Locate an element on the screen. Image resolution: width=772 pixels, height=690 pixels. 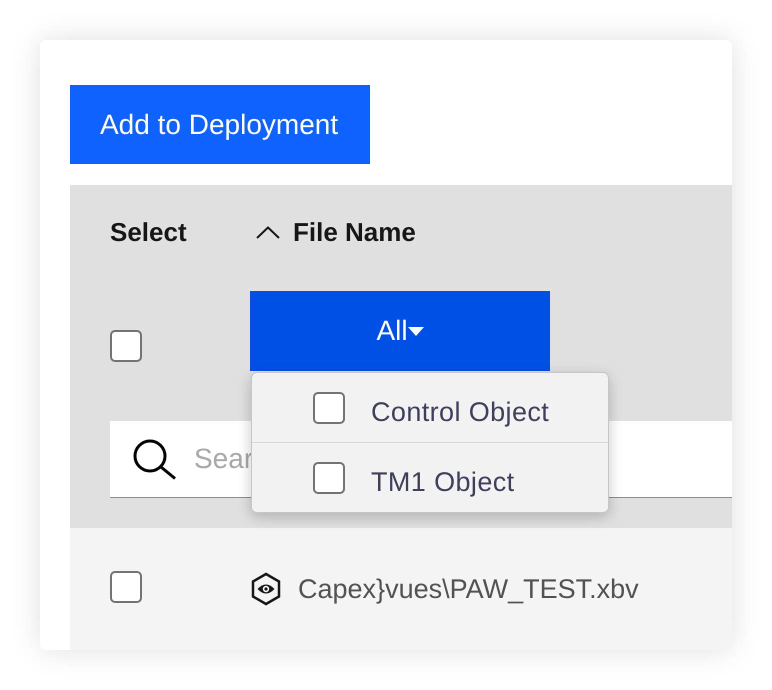
chevron-up-icon is located at coordinates (268, 232).